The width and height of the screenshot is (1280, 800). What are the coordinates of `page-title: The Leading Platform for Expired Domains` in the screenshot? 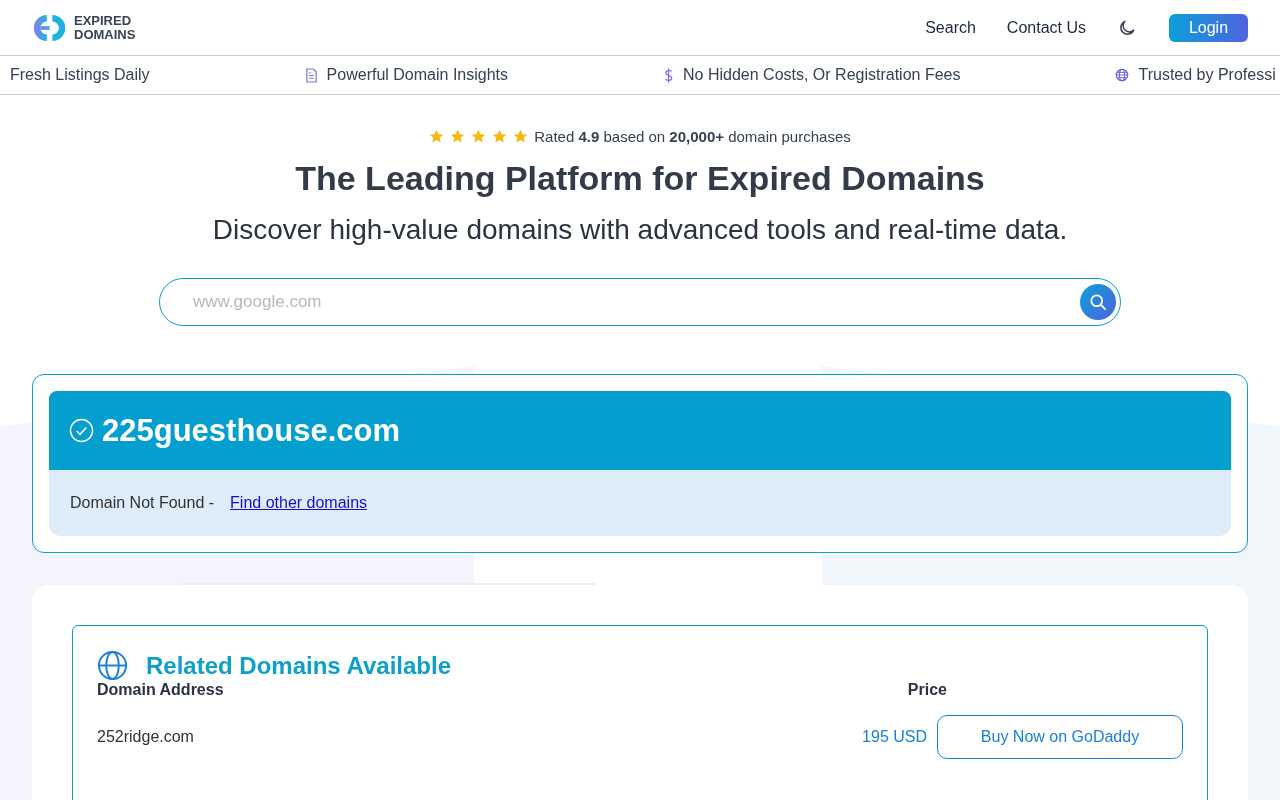 It's located at (640, 178).